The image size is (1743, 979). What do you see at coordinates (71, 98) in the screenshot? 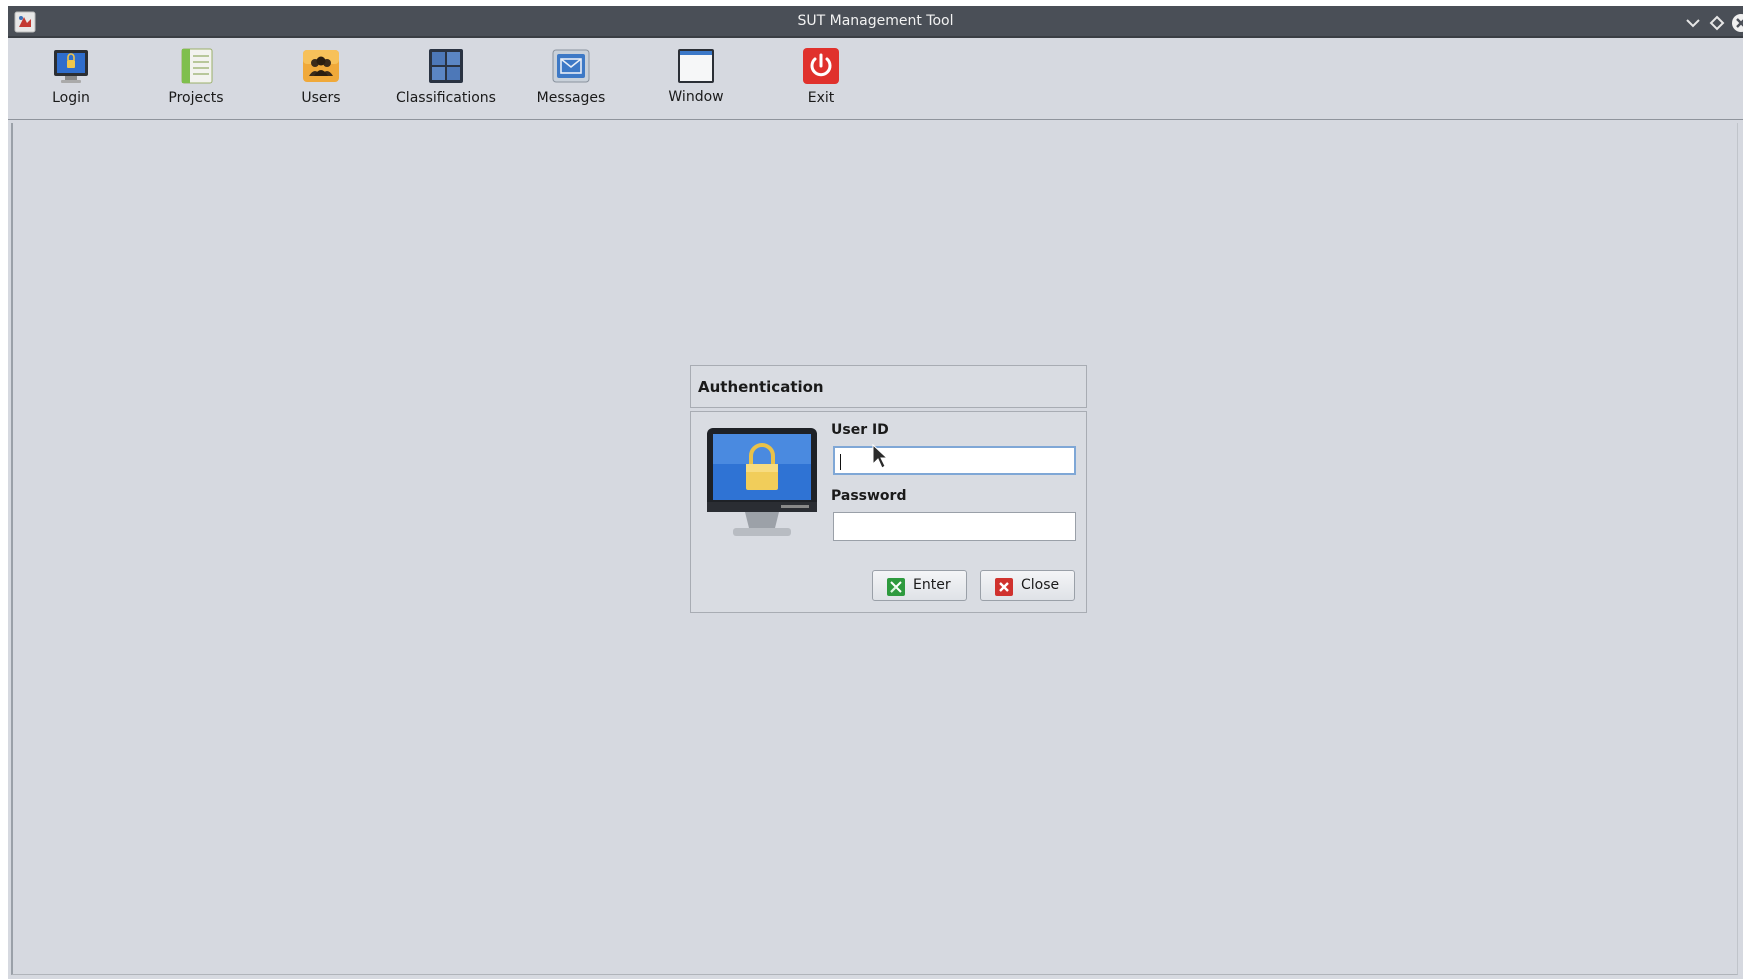
I see `toolbar-label-login: Login` at bounding box center [71, 98].